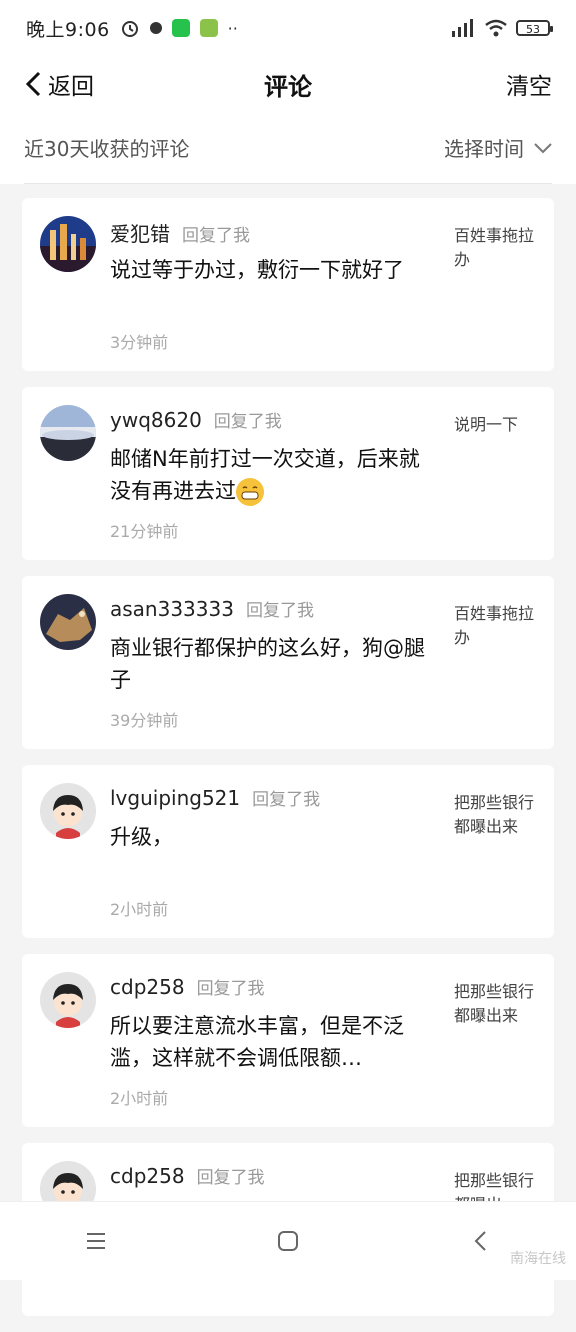 This screenshot has height=1332, width=576. I want to click on system-nav-bar: 南海在线, so click(288, 1240).